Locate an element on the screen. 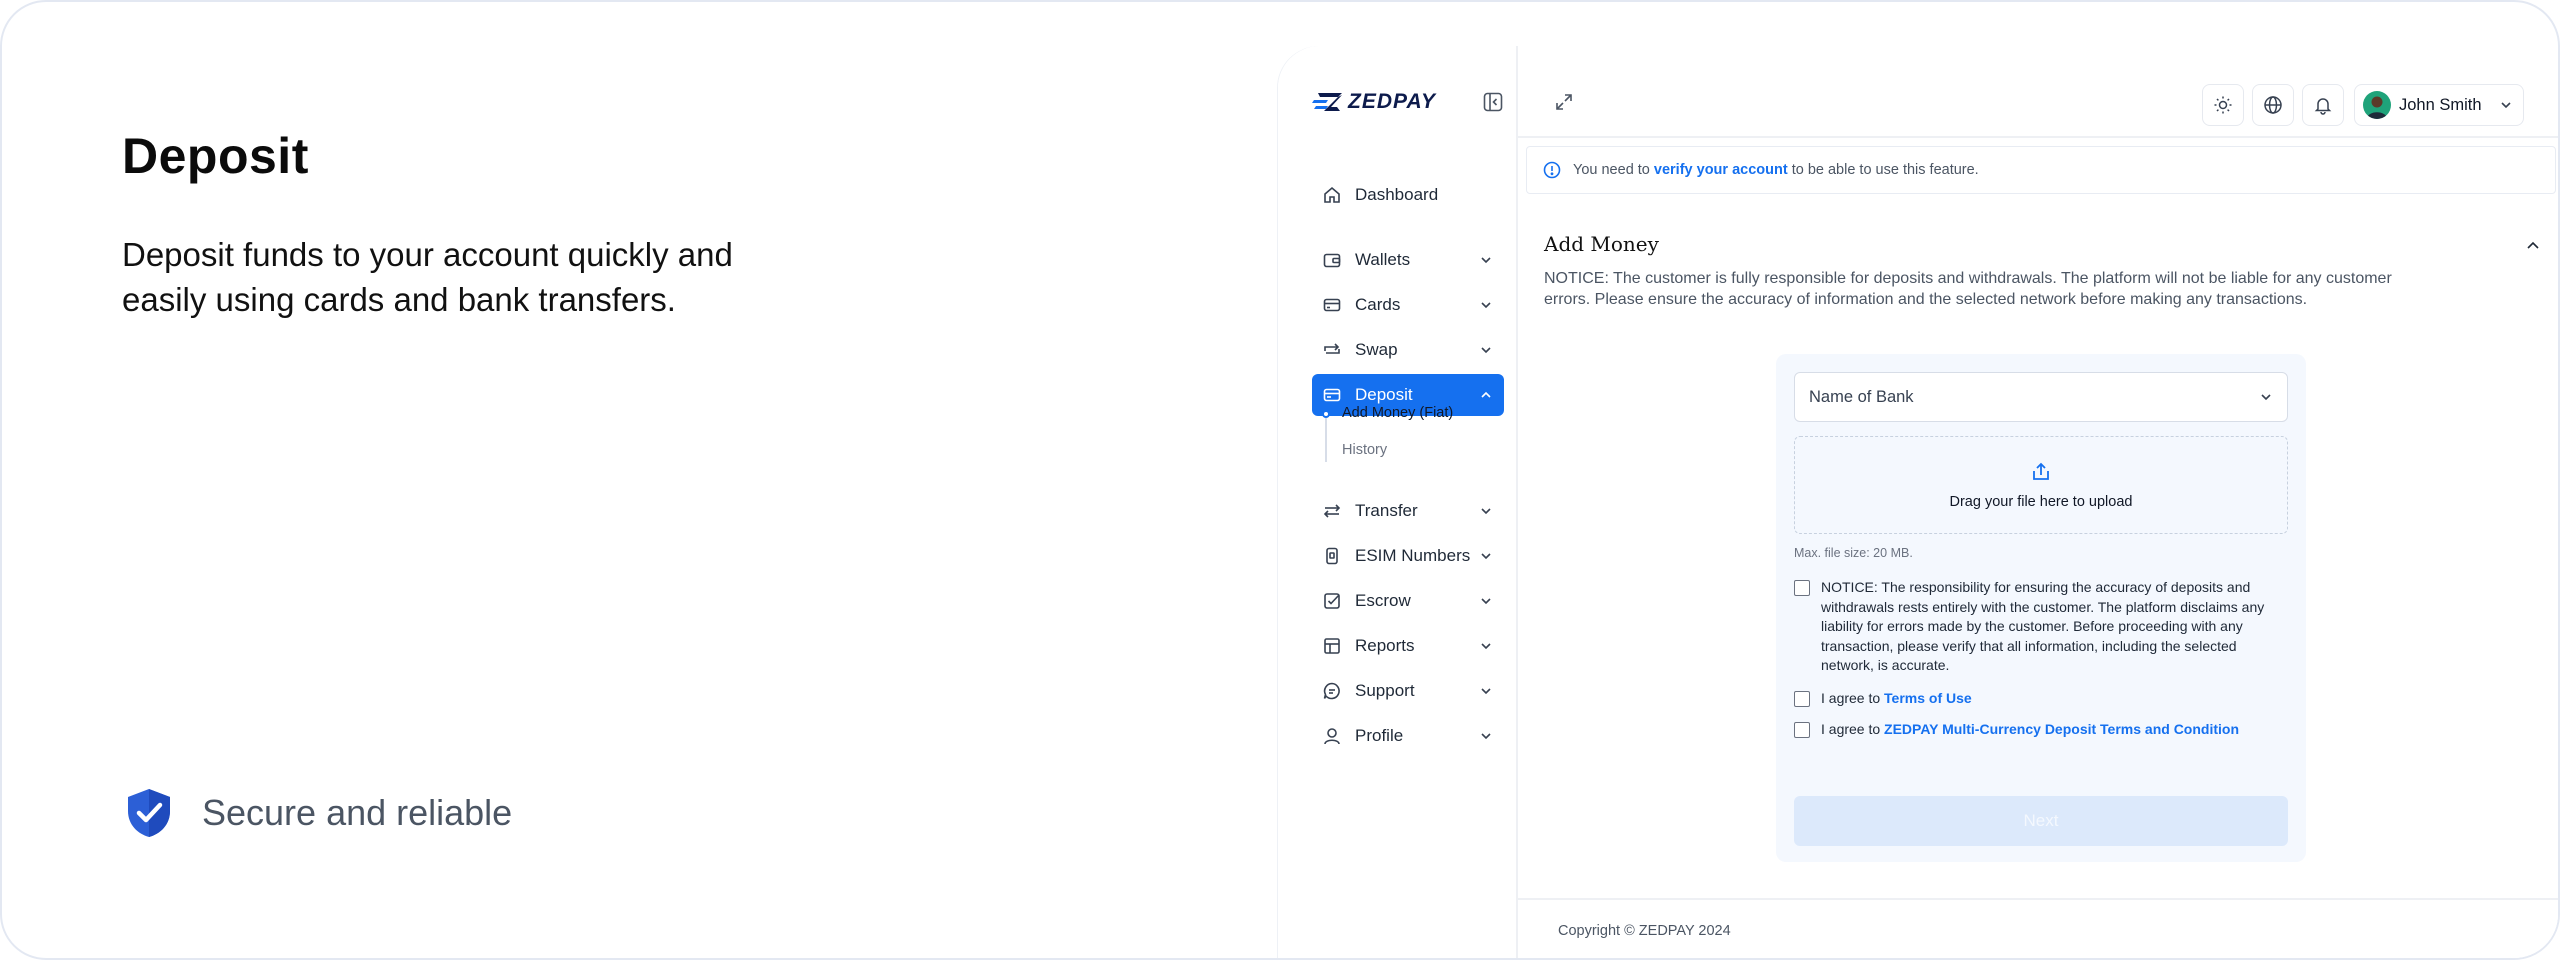  terms-checkbox-row: I agree to Terms of Use is located at coordinates (1883, 699).